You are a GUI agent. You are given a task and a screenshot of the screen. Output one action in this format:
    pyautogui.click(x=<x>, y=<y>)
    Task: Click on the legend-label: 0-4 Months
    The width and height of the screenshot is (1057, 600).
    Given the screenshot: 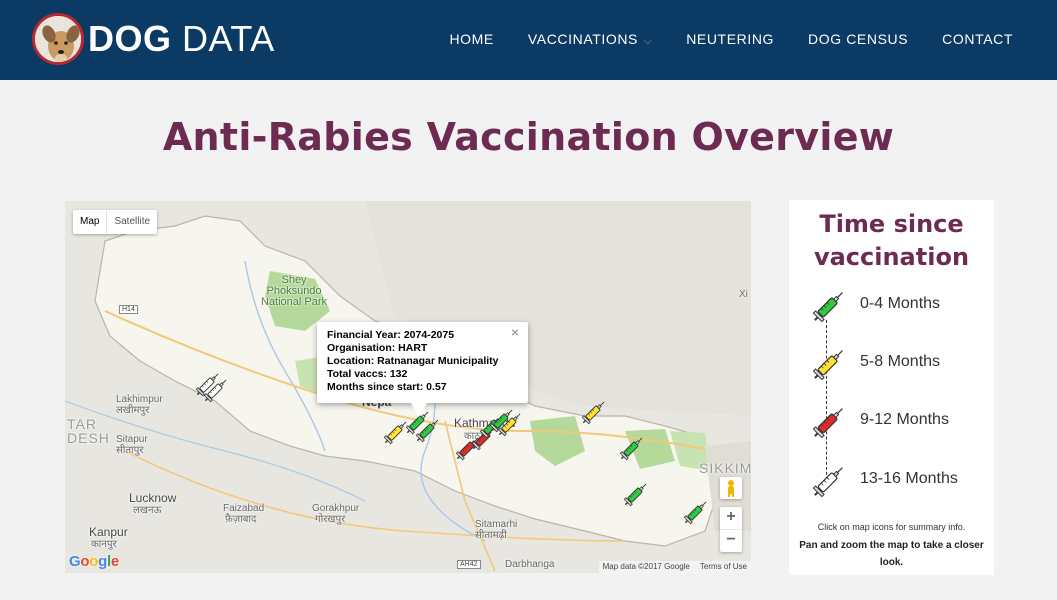 What is the action you would take?
    pyautogui.click(x=900, y=303)
    